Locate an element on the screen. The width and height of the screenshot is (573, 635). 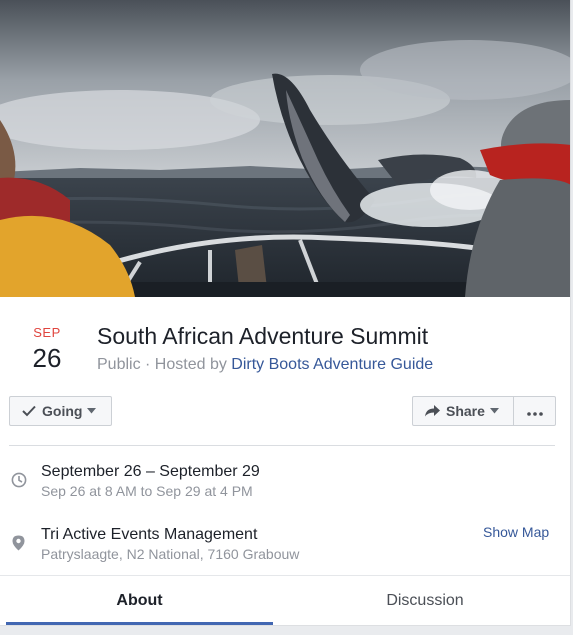
share-arrow-icon is located at coordinates (432, 411).